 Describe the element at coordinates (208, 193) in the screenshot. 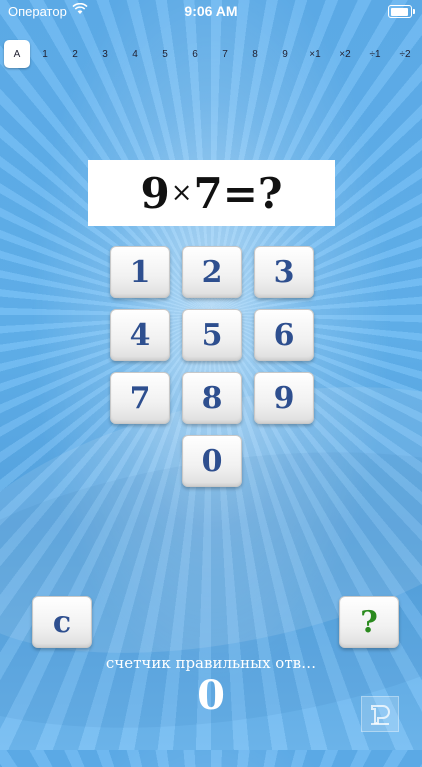

I see `question-right-operand: 7` at that location.